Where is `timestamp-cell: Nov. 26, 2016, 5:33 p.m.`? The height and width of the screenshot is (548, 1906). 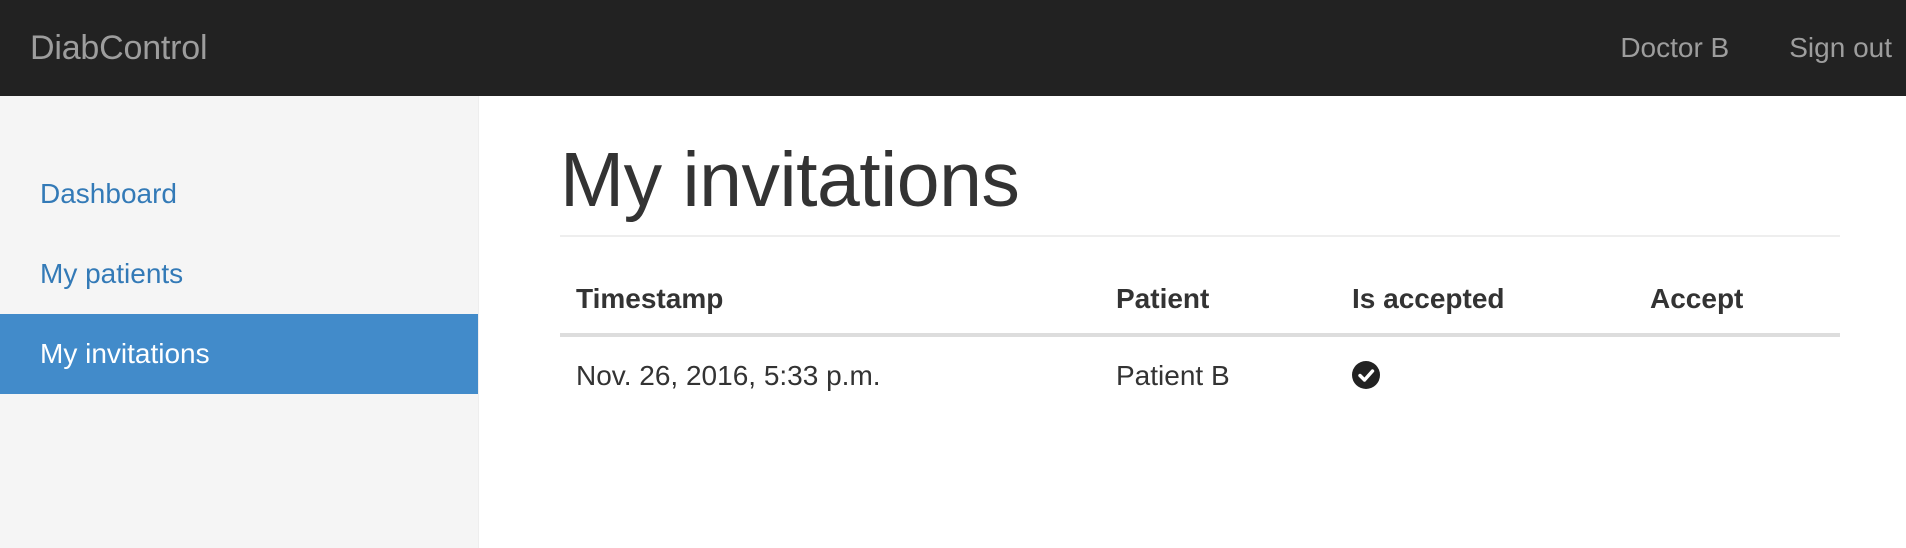
timestamp-cell: Nov. 26, 2016, 5:33 p.m. is located at coordinates (728, 376).